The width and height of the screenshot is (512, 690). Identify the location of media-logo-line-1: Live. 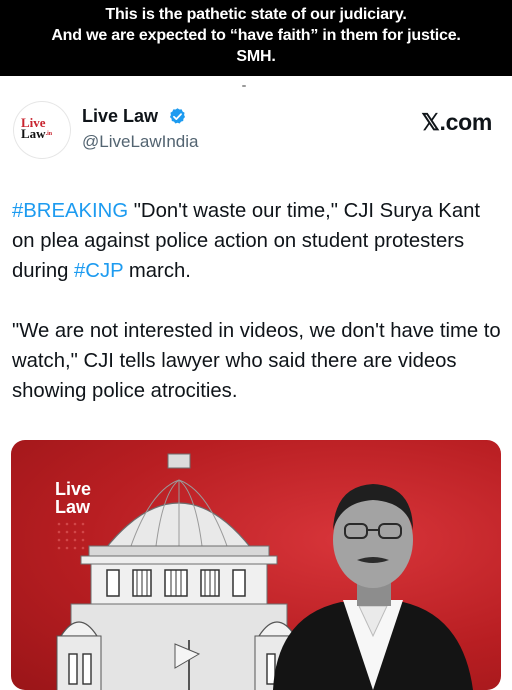
(73, 489).